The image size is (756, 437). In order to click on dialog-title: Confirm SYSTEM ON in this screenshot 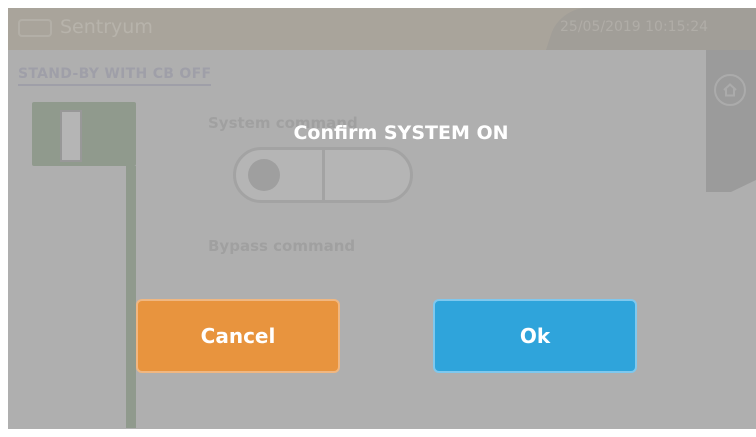, I will do `click(401, 133)`.